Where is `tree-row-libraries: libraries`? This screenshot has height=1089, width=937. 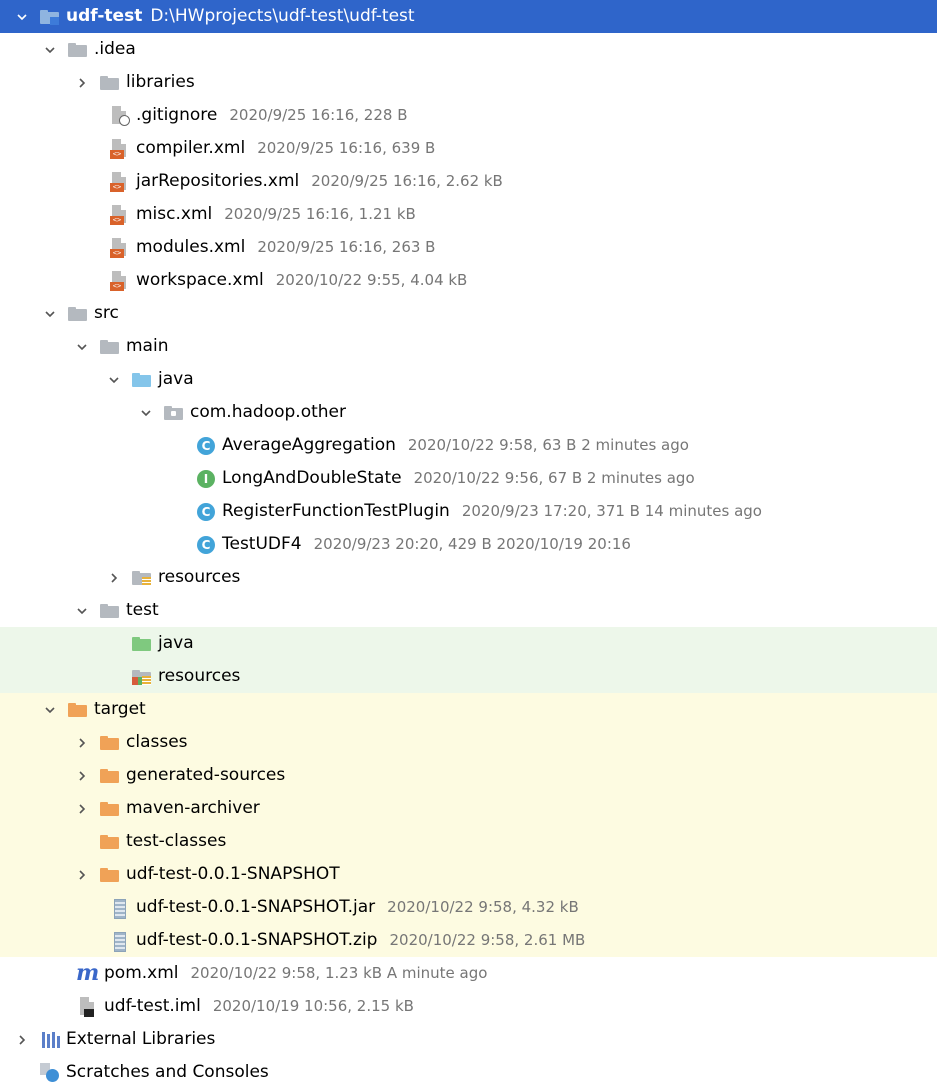 tree-row-libraries: libraries is located at coordinates (468, 82).